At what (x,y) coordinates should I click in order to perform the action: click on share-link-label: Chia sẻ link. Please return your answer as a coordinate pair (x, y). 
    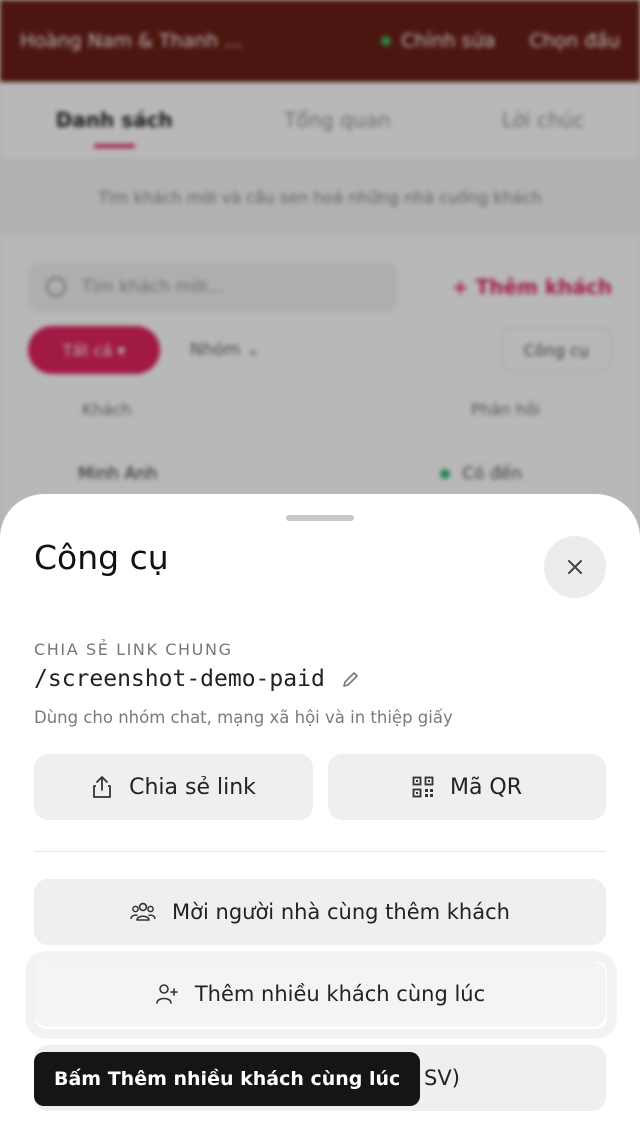
    Looking at the image, I should click on (192, 787).